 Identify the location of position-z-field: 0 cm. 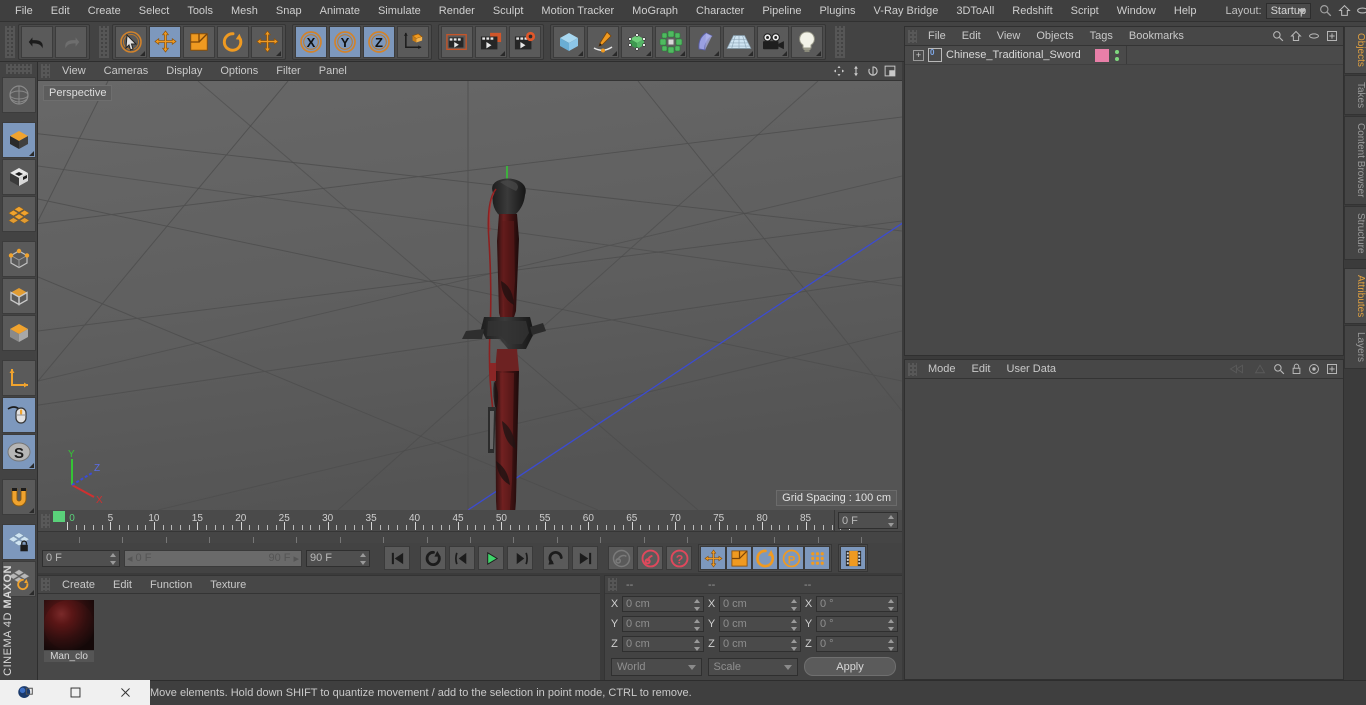
(663, 644).